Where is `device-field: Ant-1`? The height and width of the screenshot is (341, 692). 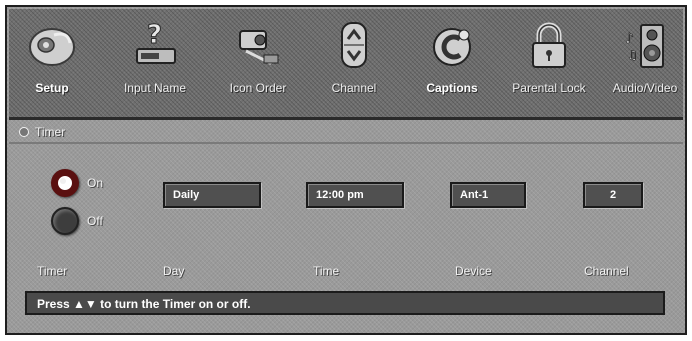
device-field: Ant-1 is located at coordinates (488, 195).